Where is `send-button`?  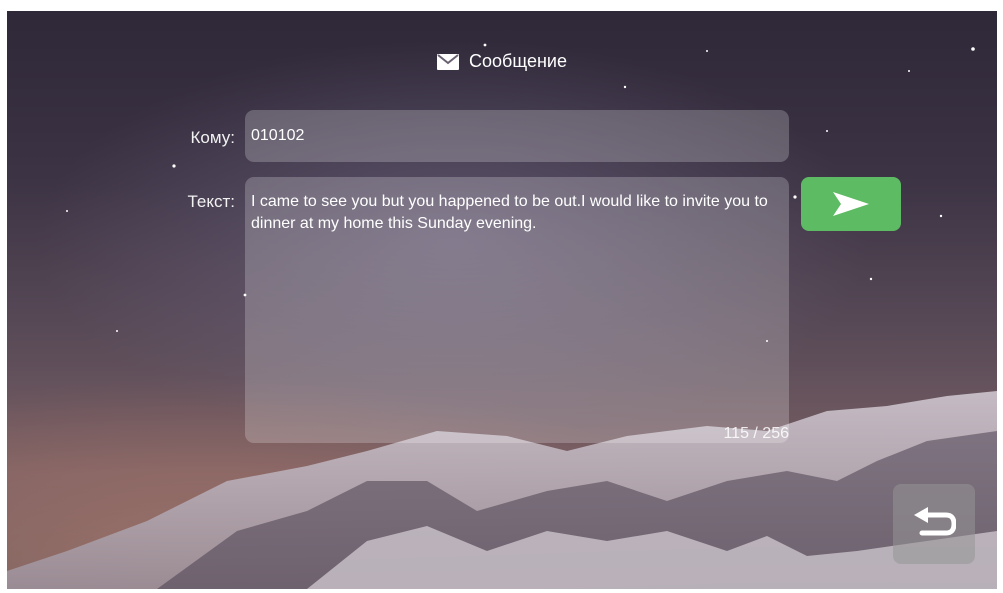
send-button is located at coordinates (851, 204).